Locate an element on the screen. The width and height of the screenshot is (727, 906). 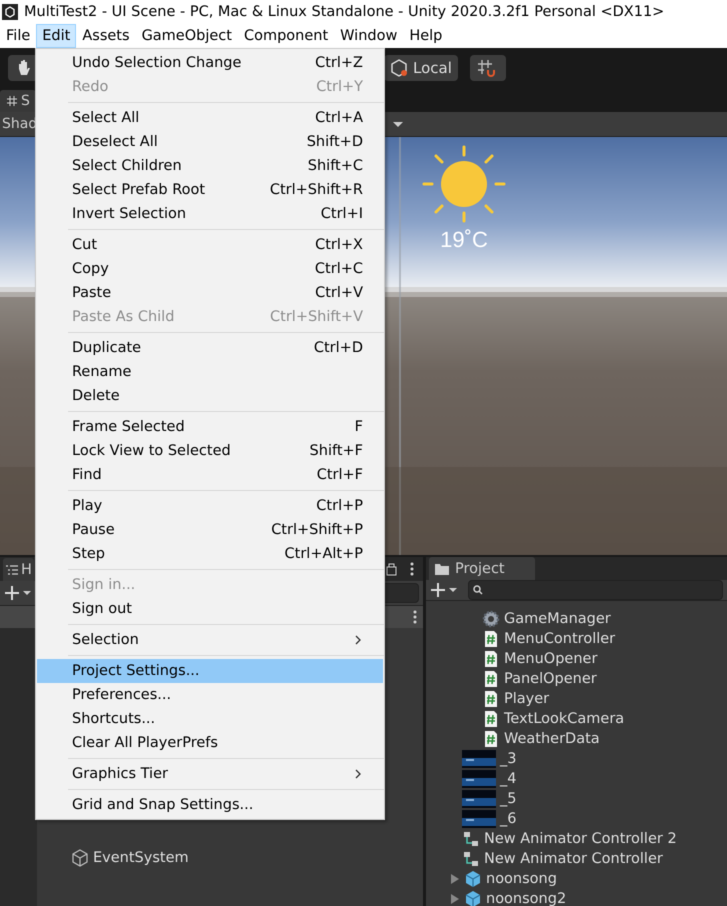
menu-item: Deselect All Shift+D is located at coordinates (210, 142).